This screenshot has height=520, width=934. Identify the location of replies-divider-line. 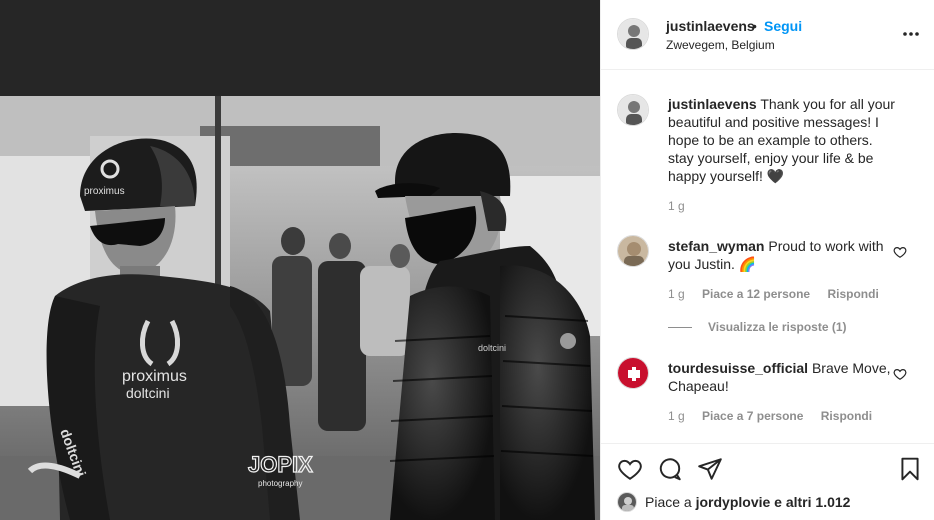
(680, 328).